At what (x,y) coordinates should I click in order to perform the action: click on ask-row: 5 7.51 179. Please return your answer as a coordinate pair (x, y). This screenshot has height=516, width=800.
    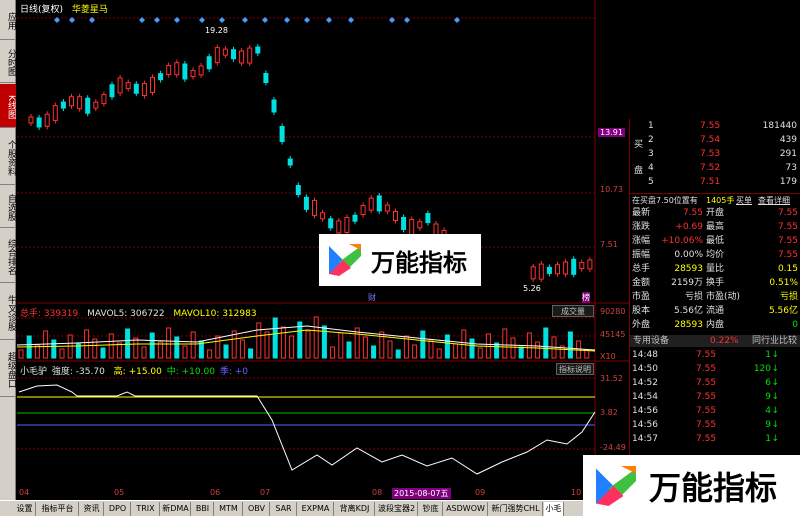
    Looking at the image, I should click on (715, 182).